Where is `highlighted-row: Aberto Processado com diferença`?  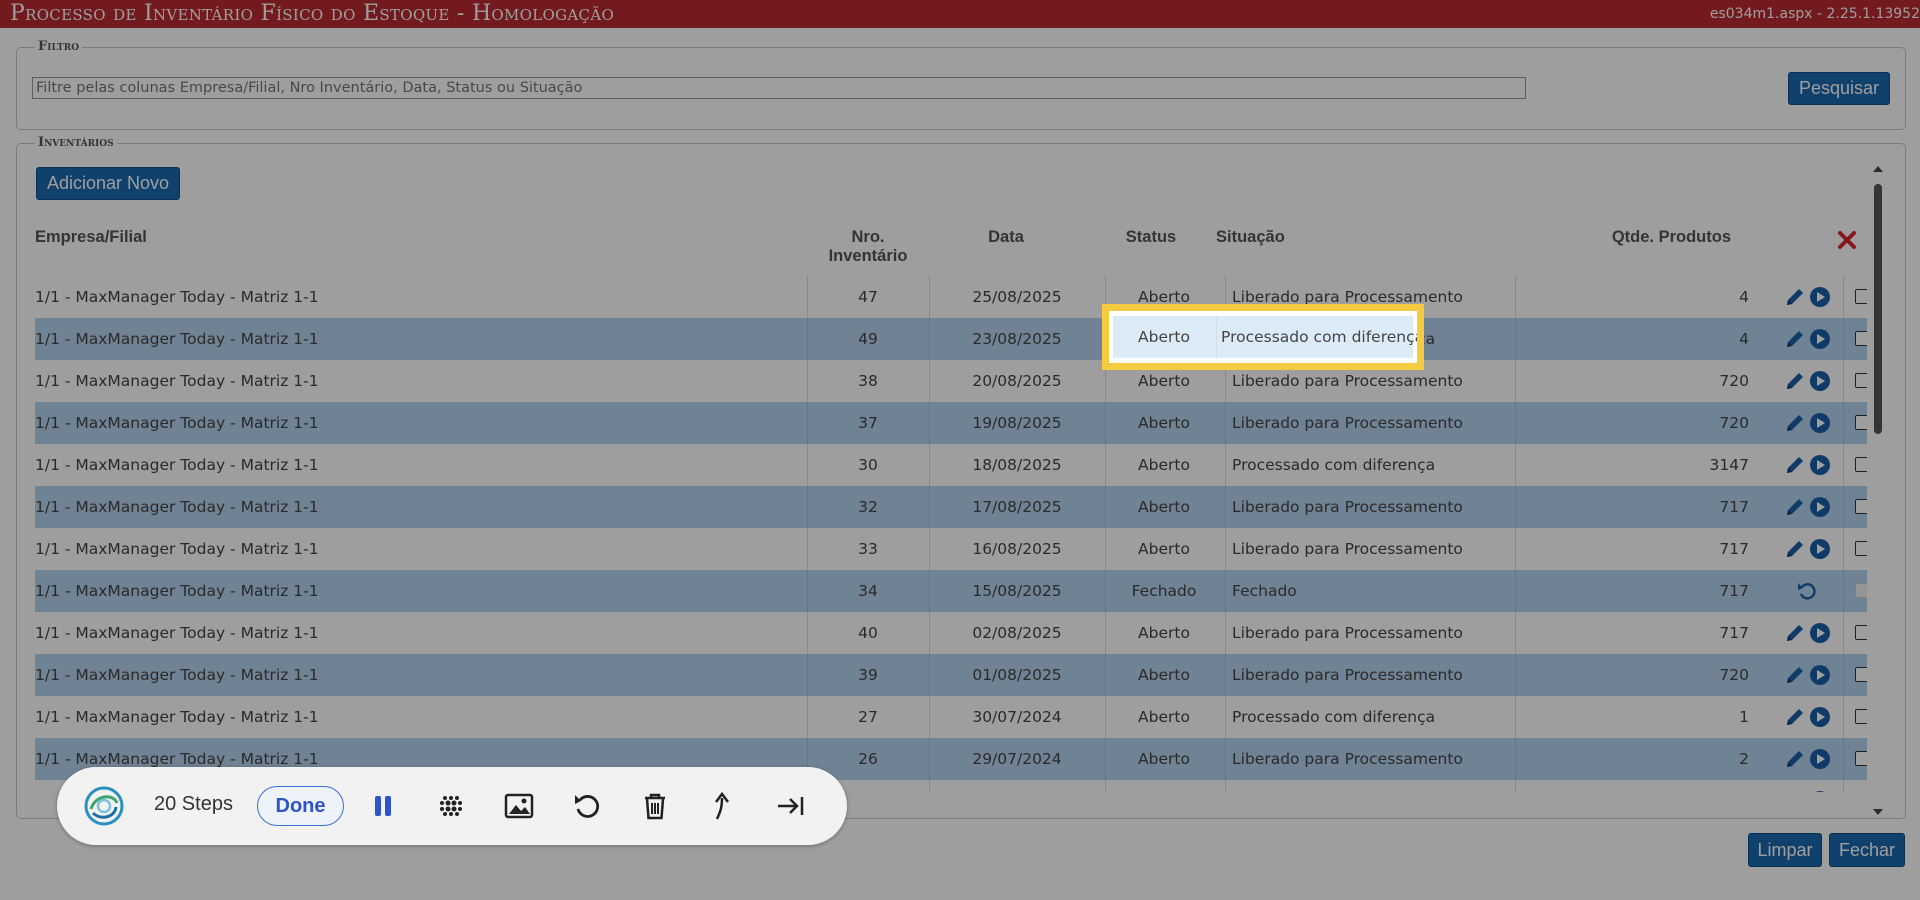 highlighted-row: Aberto Processado com diferença is located at coordinates (1265, 337).